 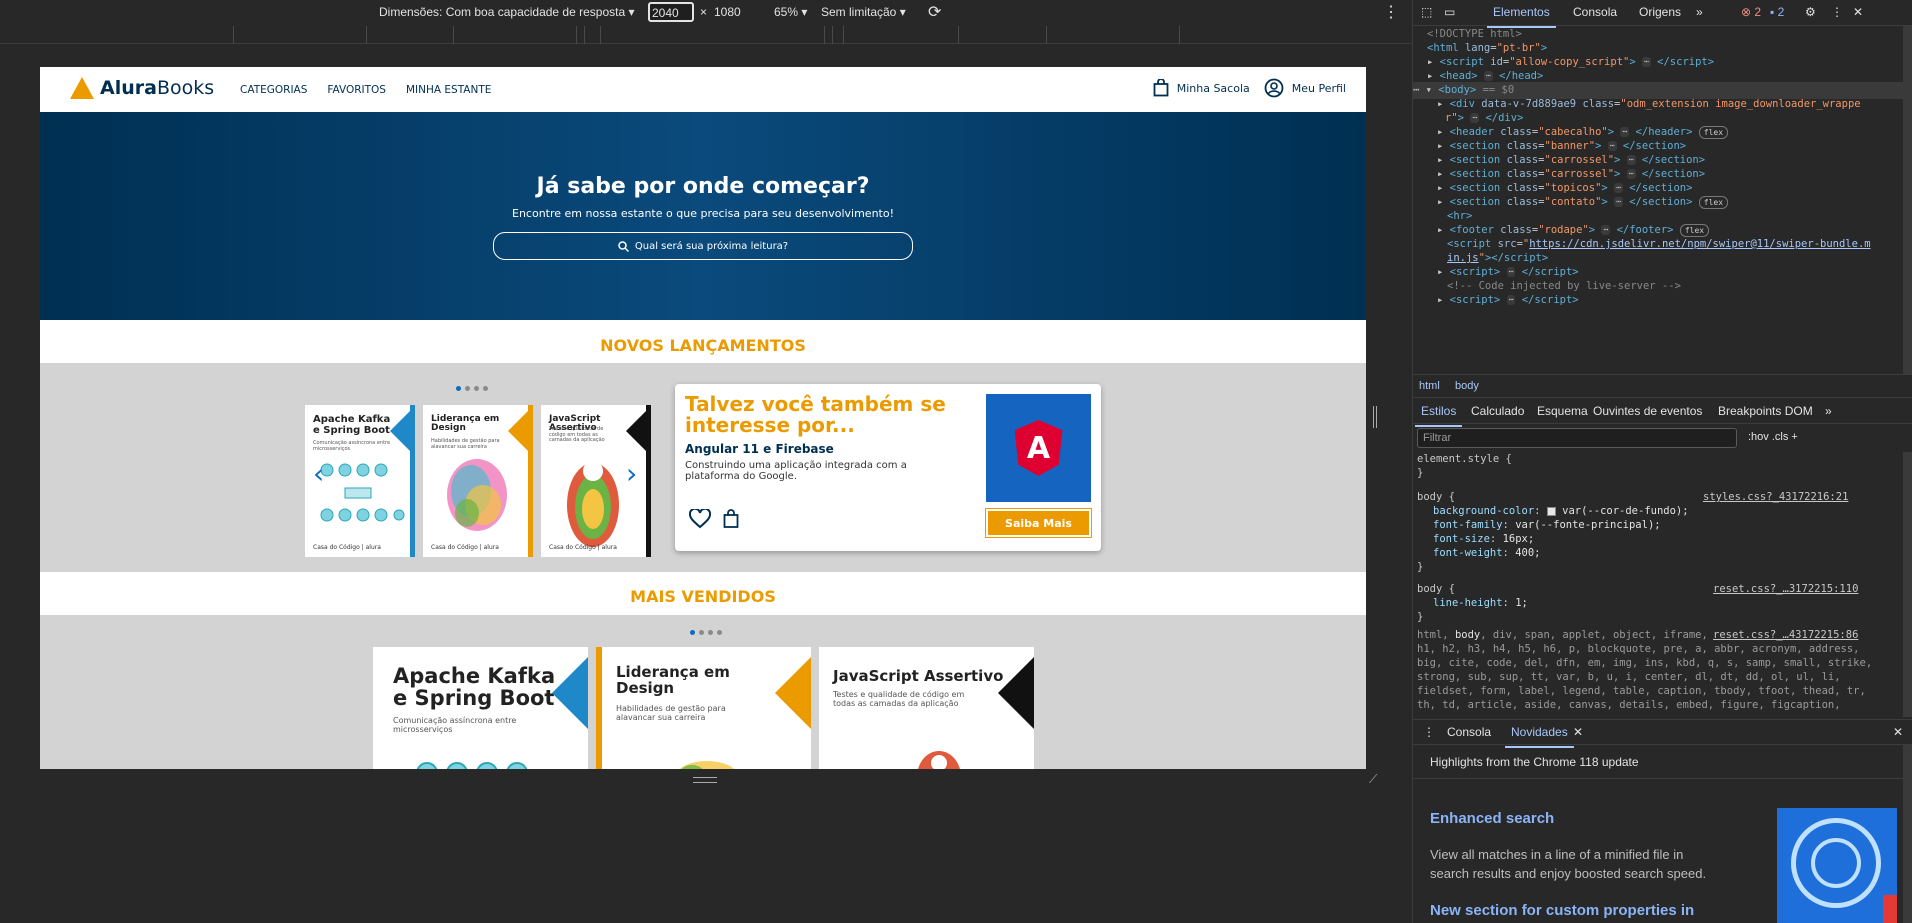 I want to click on nav-minha-estante: MINHA ESTANTE, so click(x=448, y=90).